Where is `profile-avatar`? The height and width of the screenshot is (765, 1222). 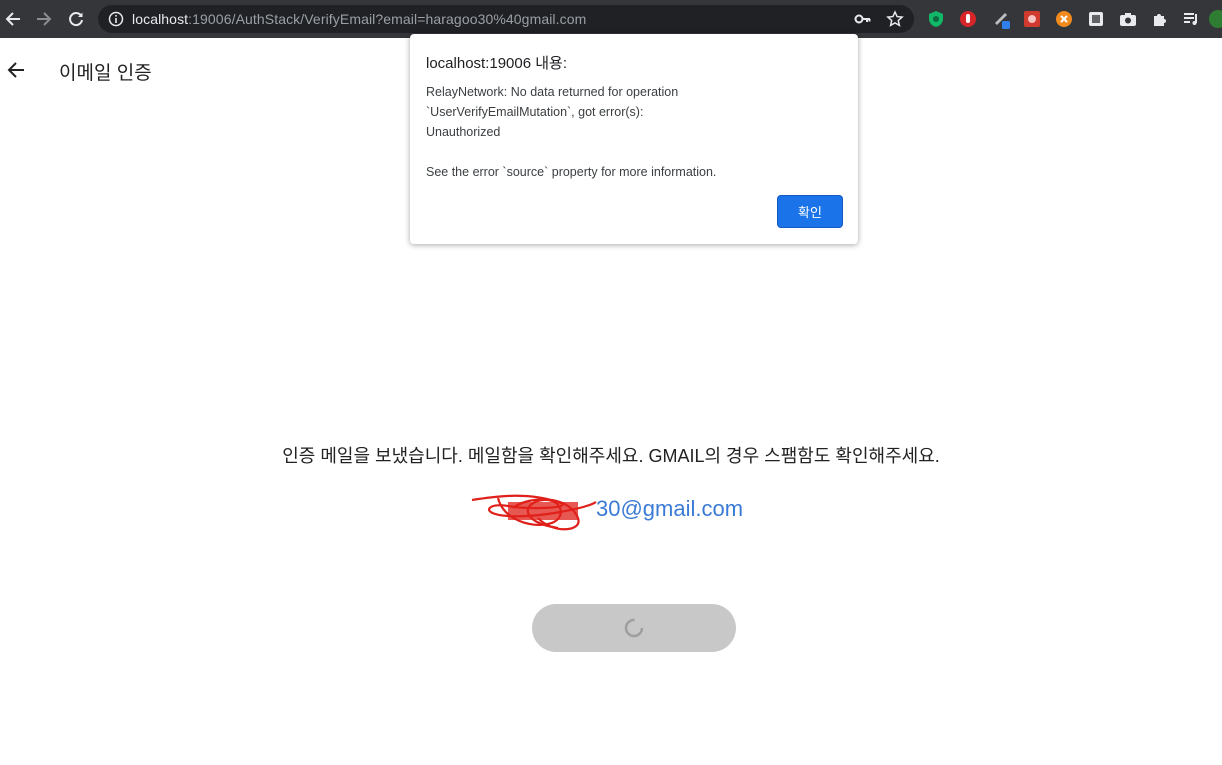 profile-avatar is located at coordinates (1215, 19).